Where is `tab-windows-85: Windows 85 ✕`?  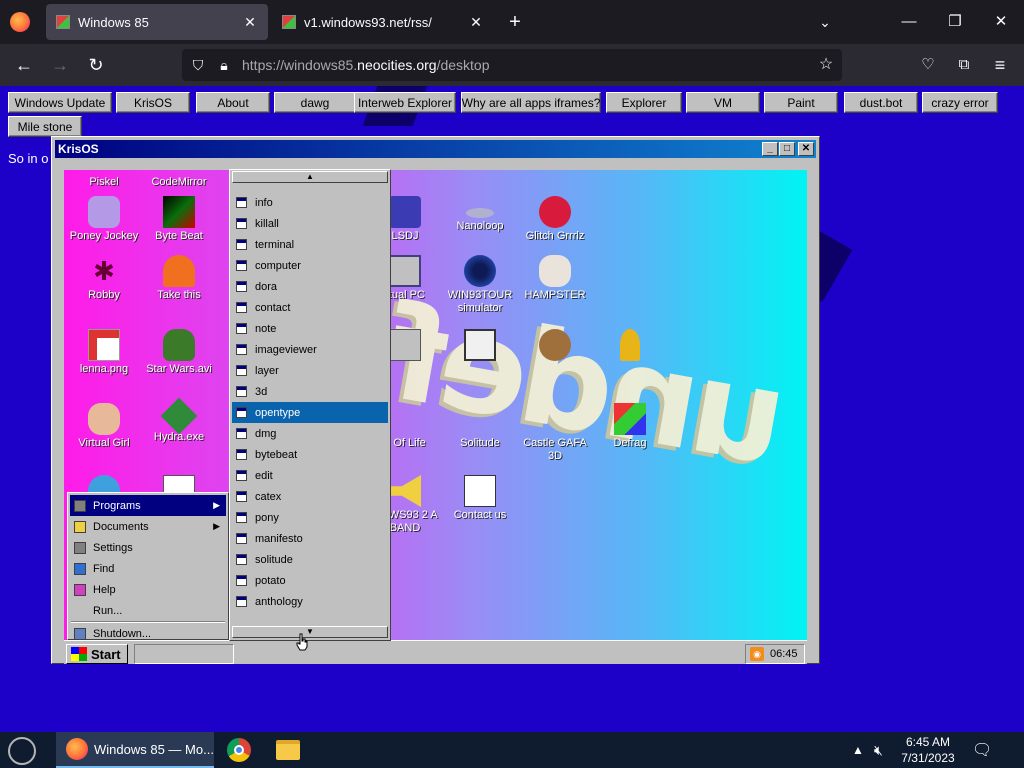 tab-windows-85: Windows 85 ✕ is located at coordinates (157, 22).